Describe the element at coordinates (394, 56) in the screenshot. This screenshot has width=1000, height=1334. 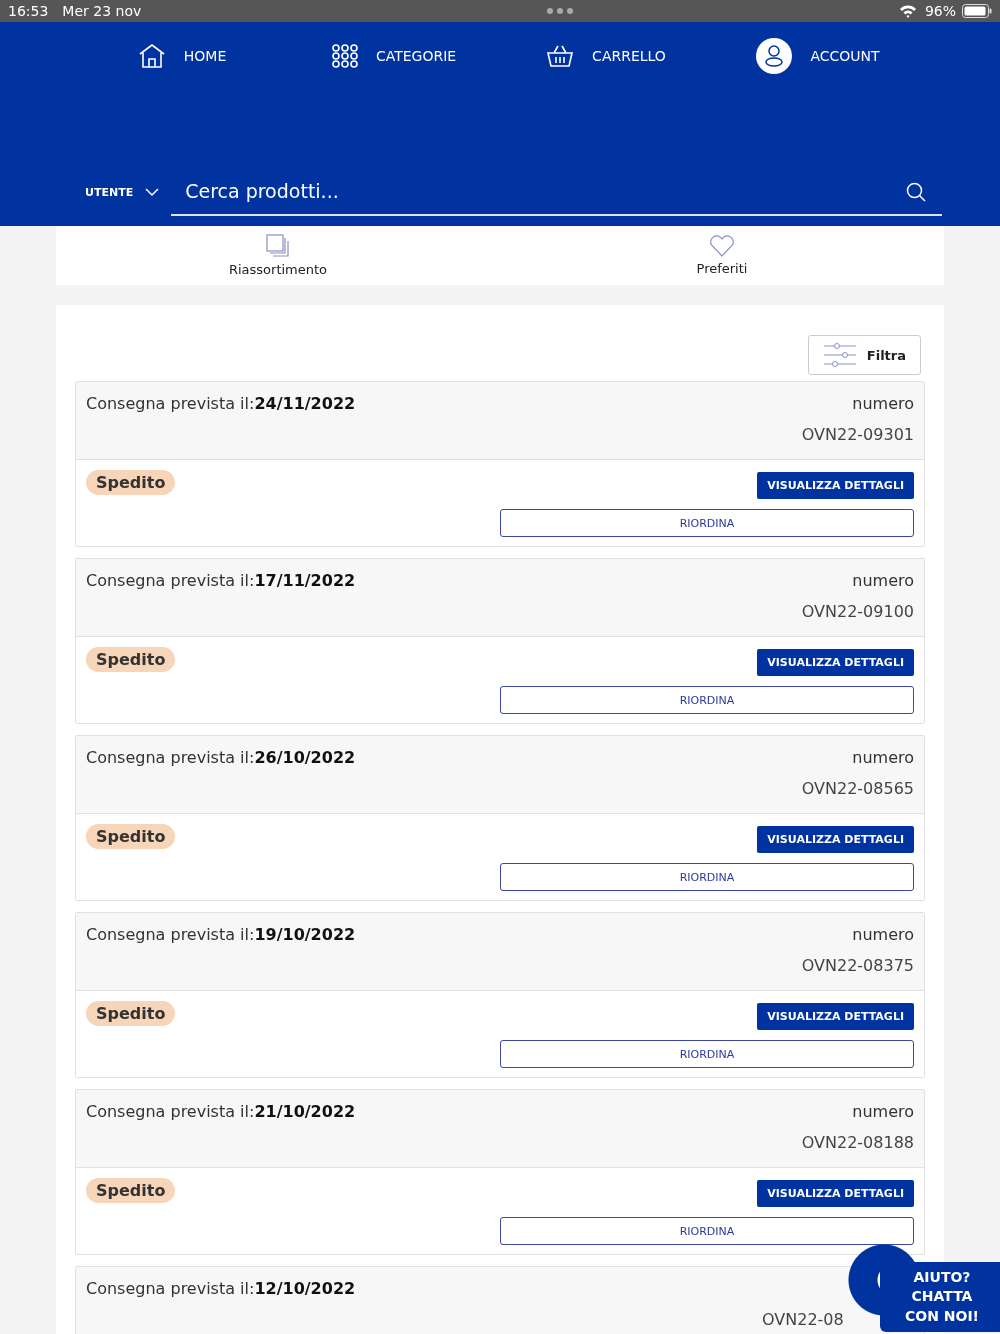
I see `nav-link: CATEGORIE` at that location.